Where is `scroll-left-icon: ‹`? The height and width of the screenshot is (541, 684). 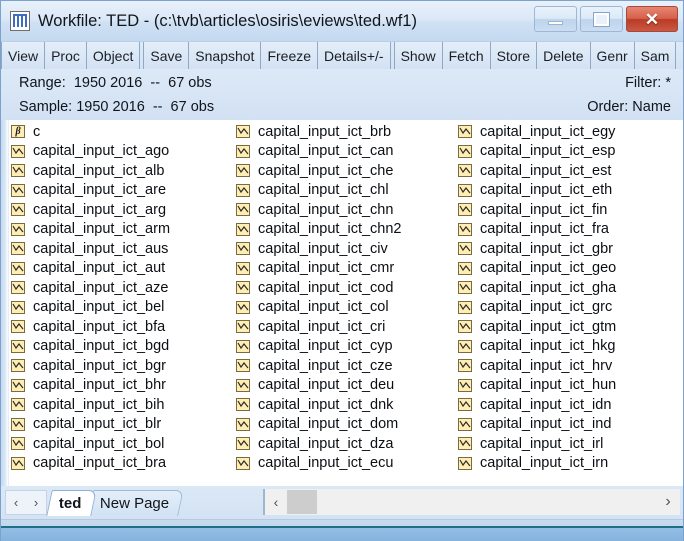 scroll-left-icon: ‹ is located at coordinates (276, 502).